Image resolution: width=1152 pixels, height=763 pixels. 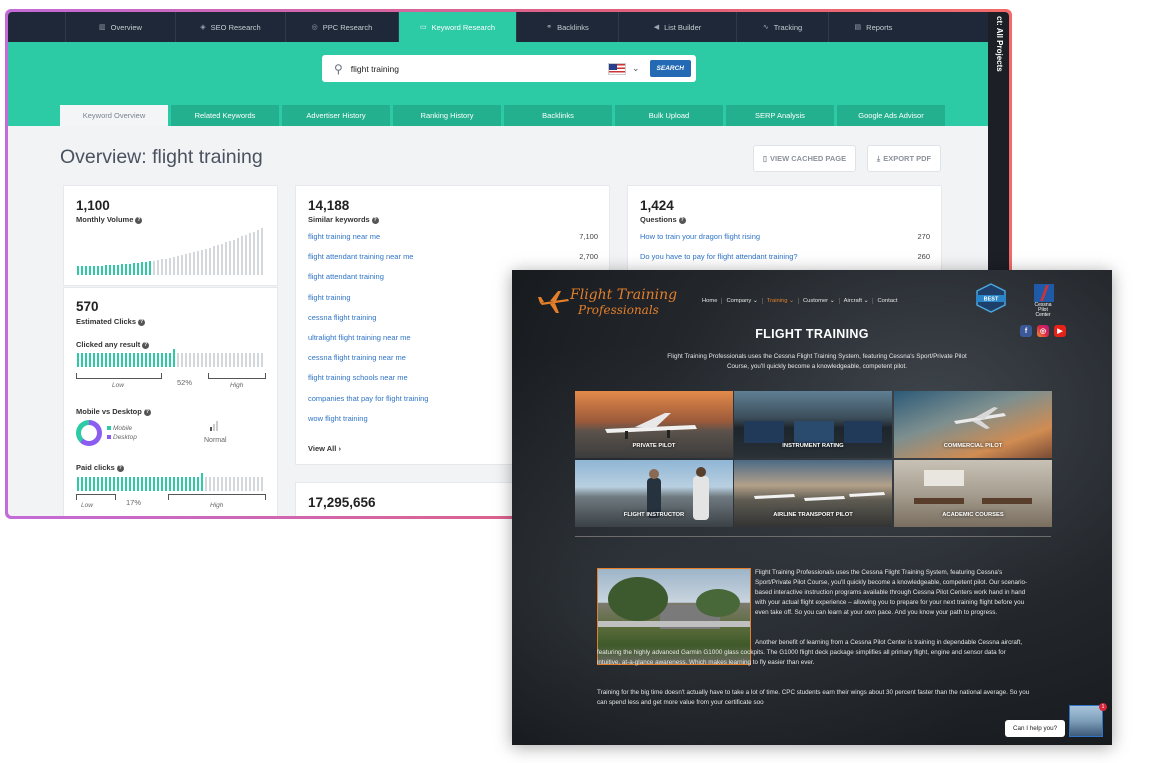 I want to click on best-award-badge: BEST, so click(x=991, y=298).